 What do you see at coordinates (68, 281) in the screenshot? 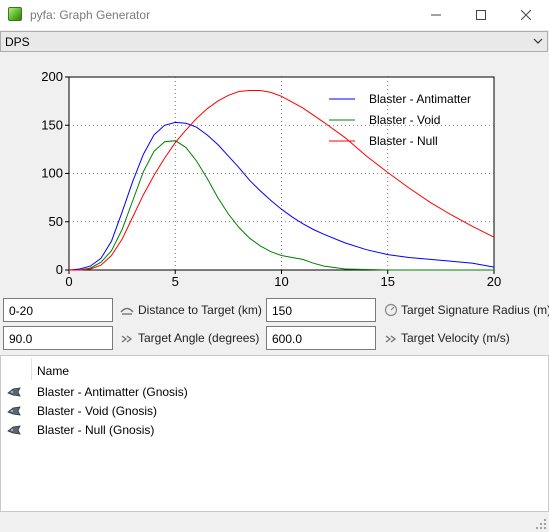
I see `x-tick-label: 0` at bounding box center [68, 281].